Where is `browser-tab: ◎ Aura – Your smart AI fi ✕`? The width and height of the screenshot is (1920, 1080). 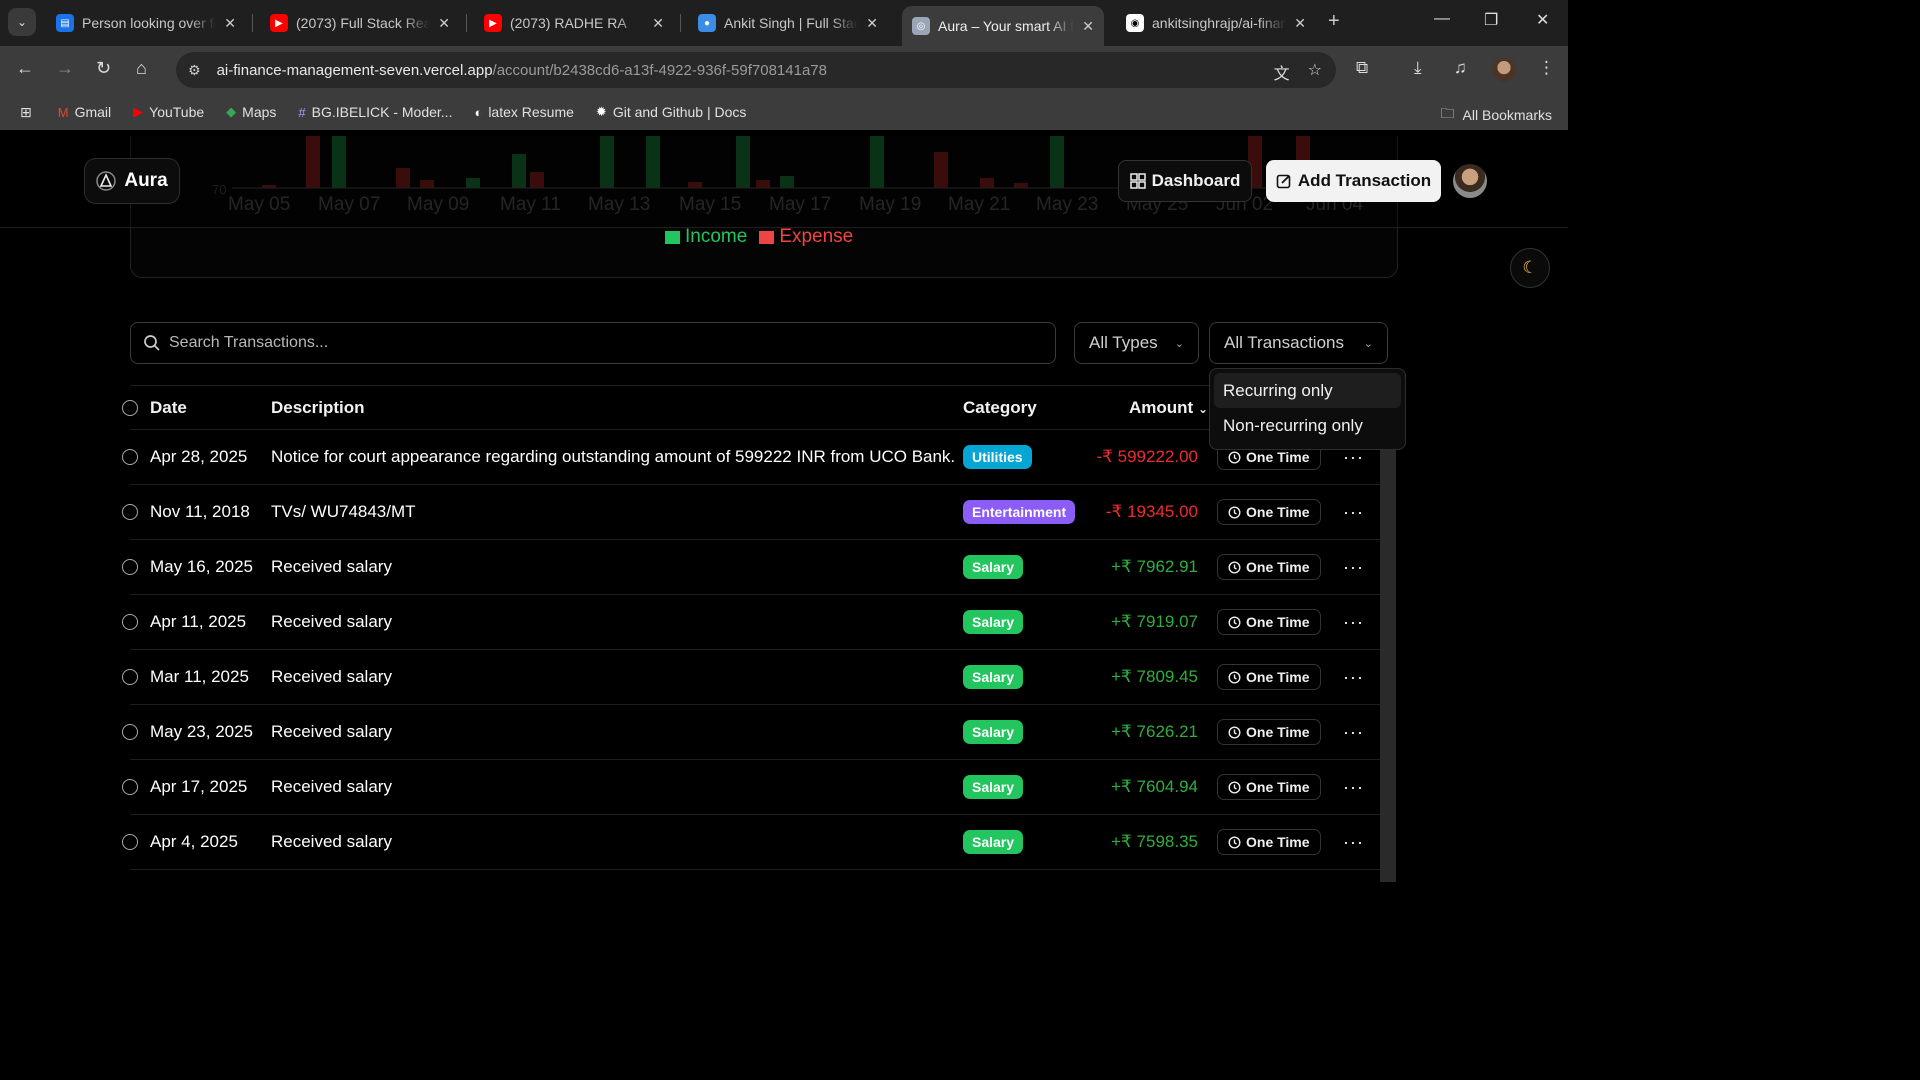
browser-tab: ◎ Aura – Your smart AI fi ✕ is located at coordinates (1003, 26).